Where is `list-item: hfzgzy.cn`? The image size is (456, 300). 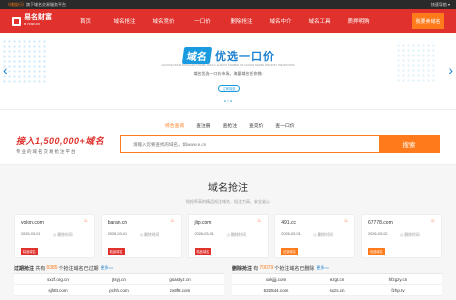 list-item: hfzgzy.cn is located at coordinates (398, 279).